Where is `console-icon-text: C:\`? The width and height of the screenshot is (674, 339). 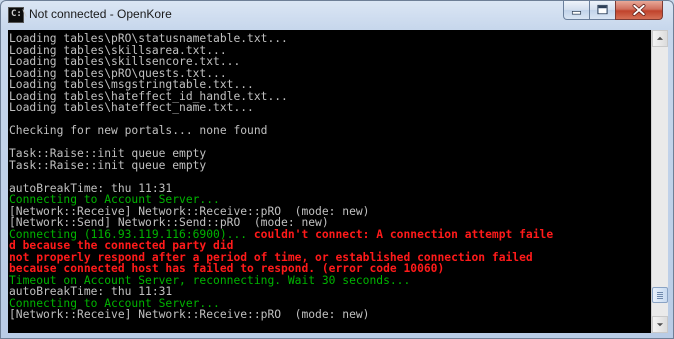 console-icon-text: C:\ is located at coordinates (19, 14).